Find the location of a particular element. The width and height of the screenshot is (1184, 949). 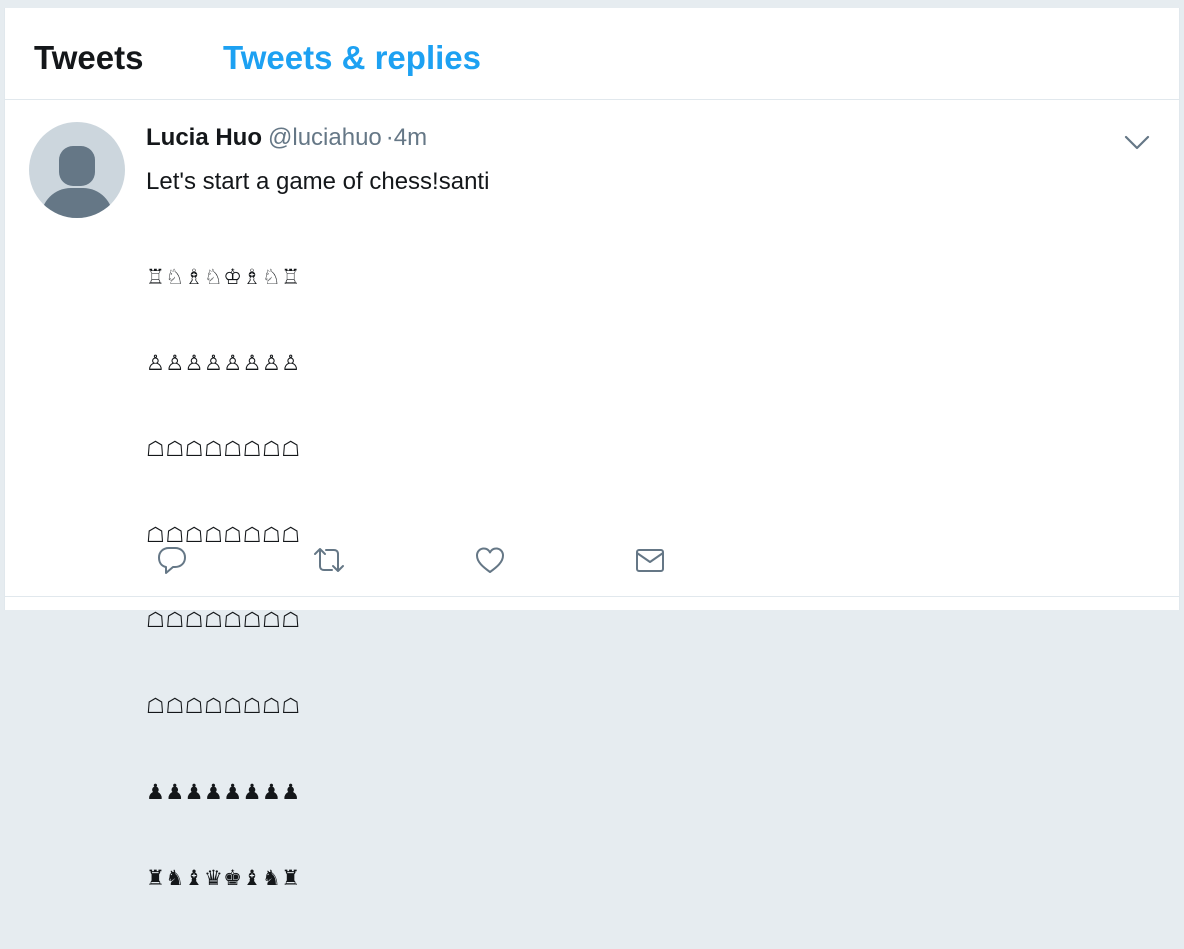

timeline-tabs: Tweets Tweets & replies is located at coordinates (592, 54).